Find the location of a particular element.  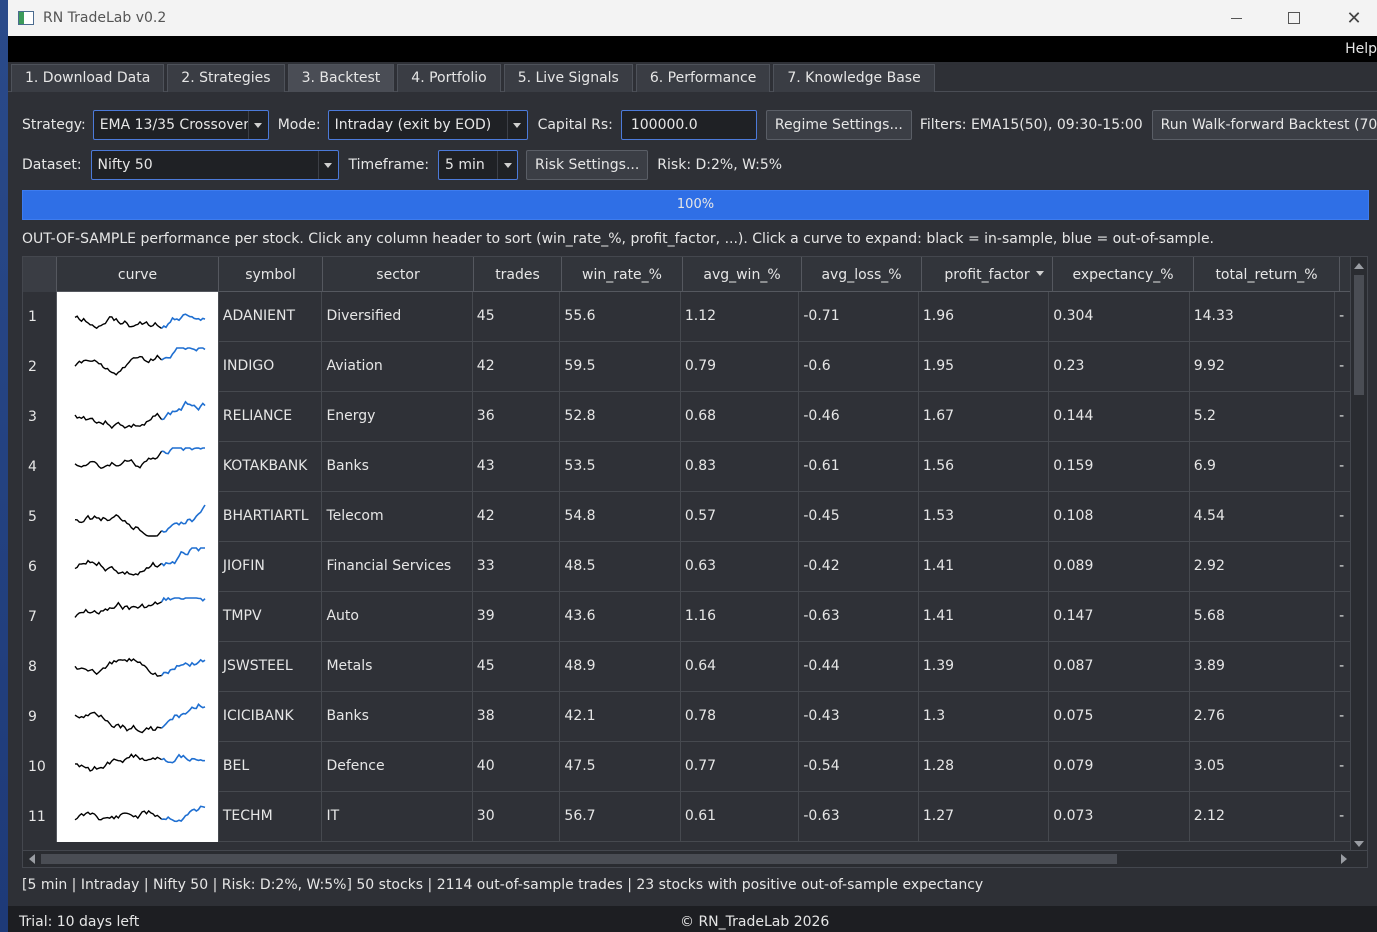

tab-knowledge-base: 7. Knowledge Base is located at coordinates (854, 78).